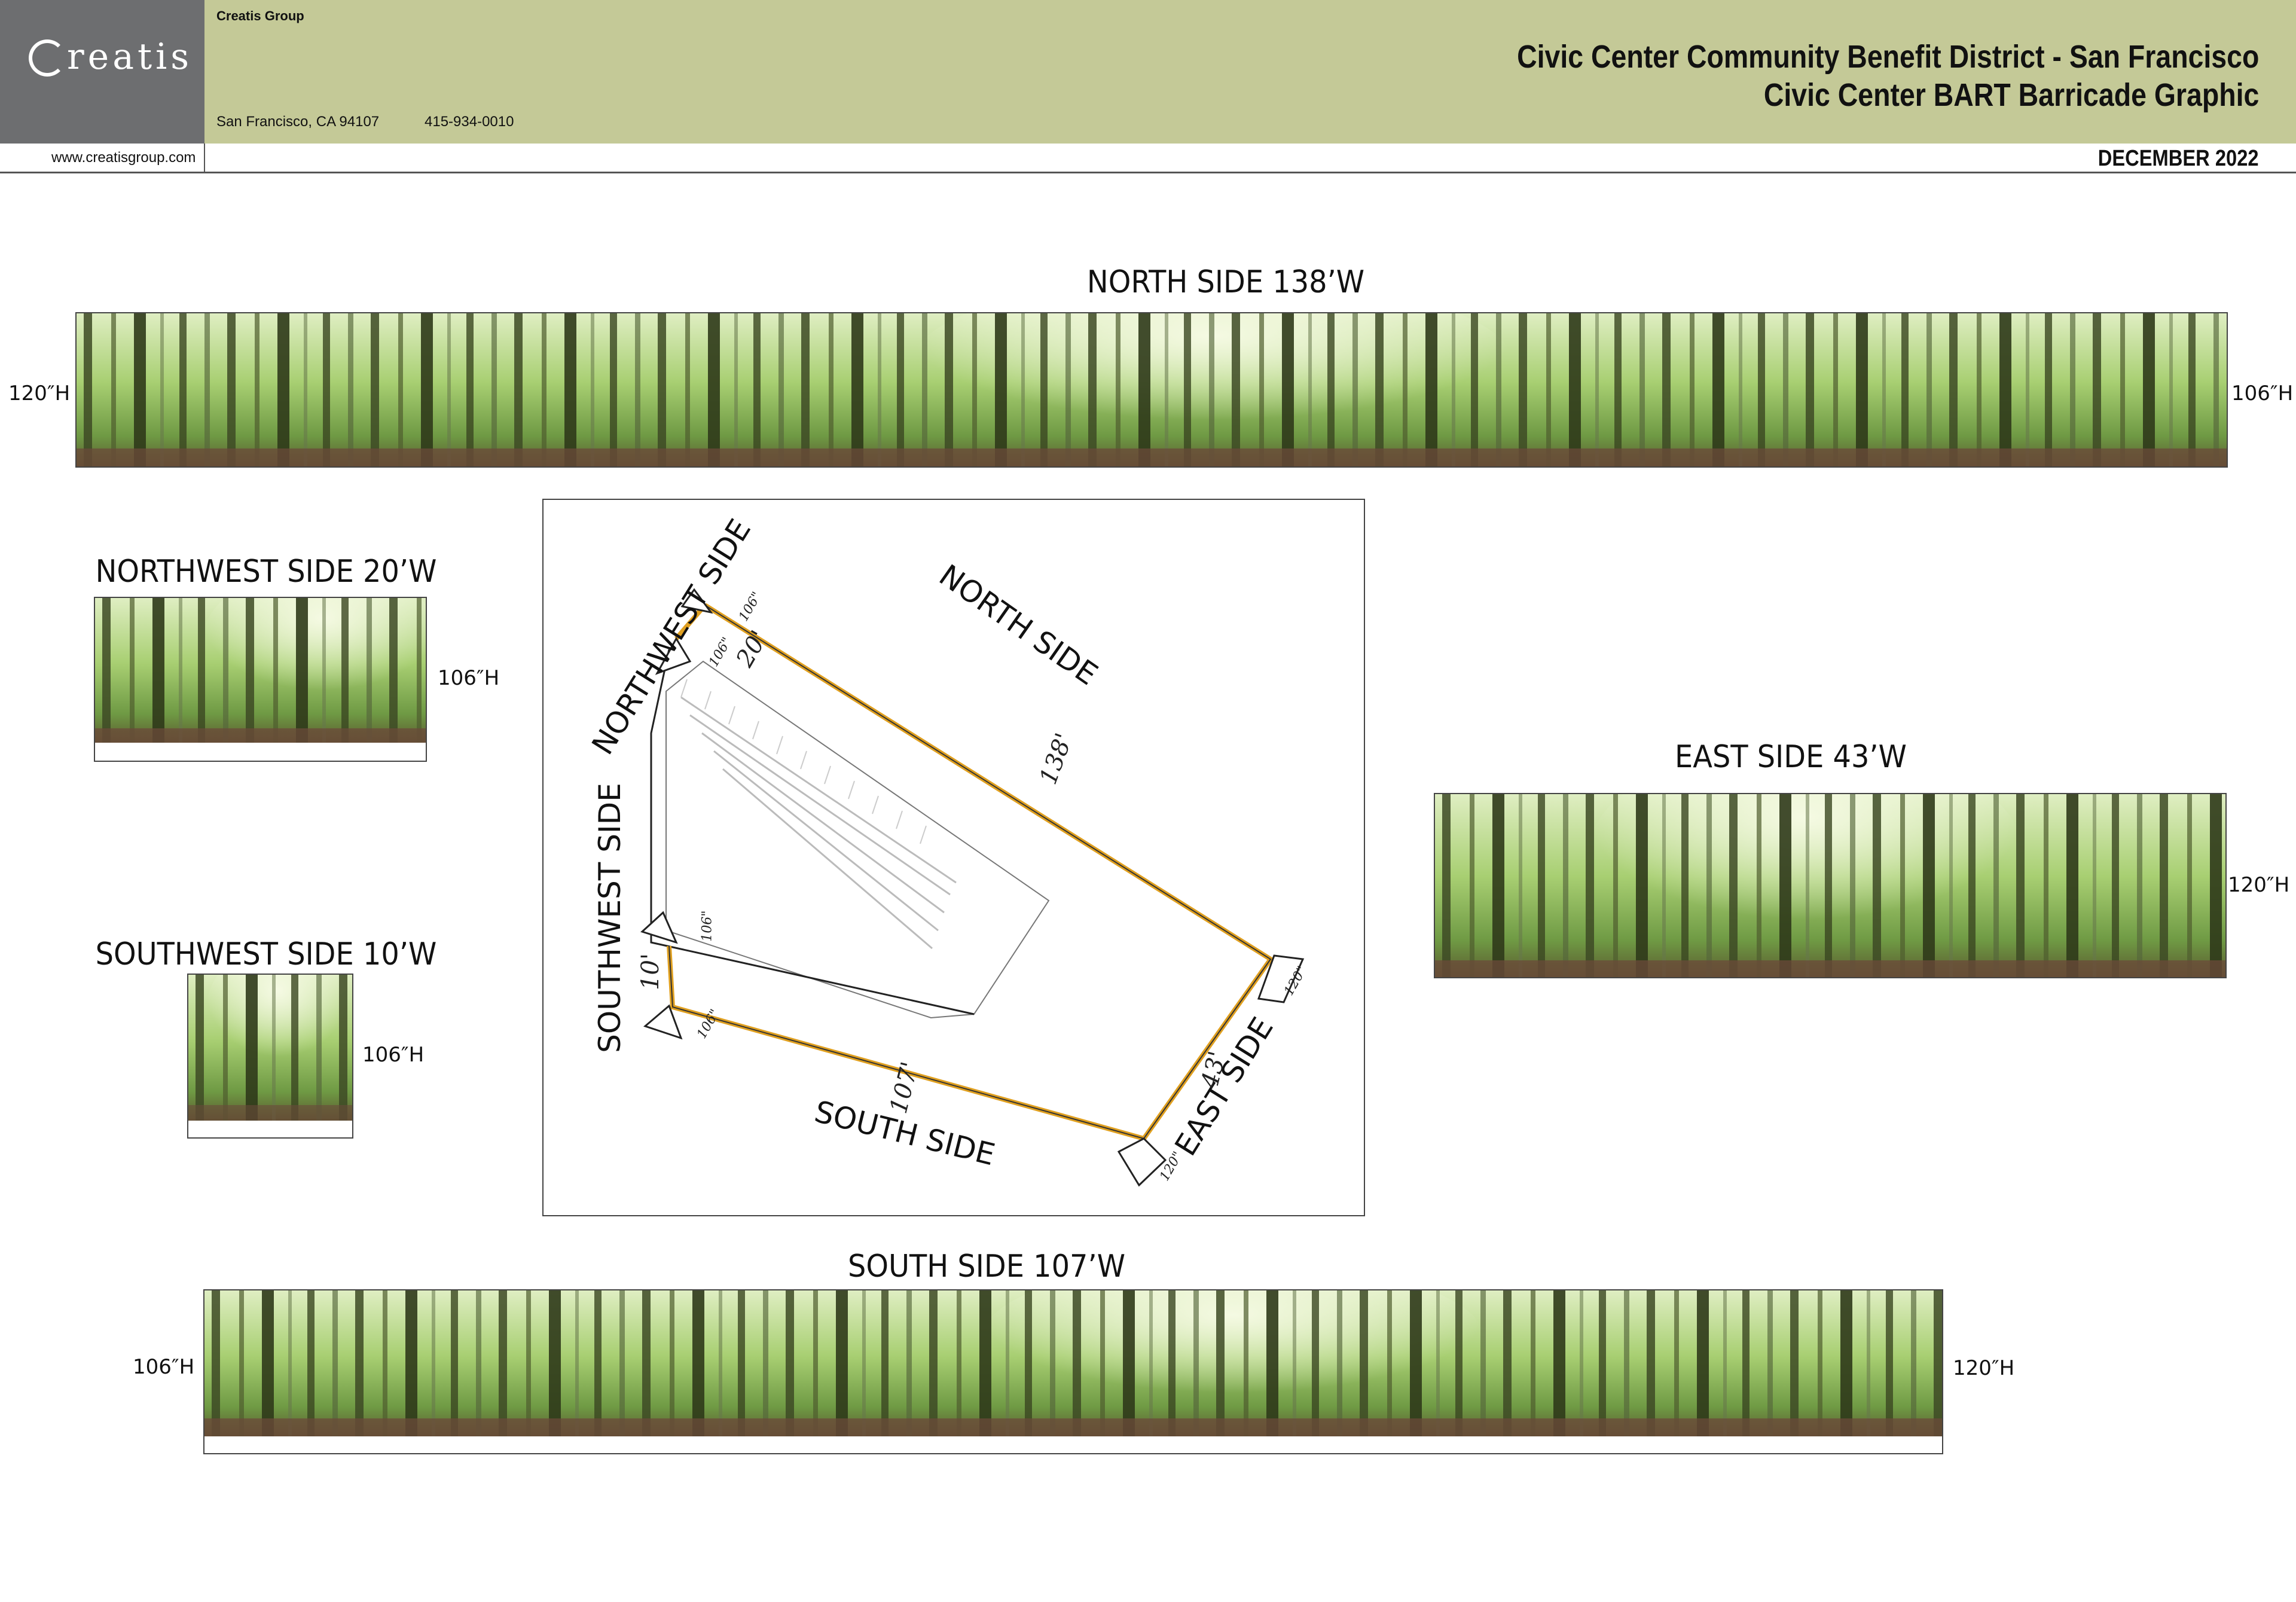 The image size is (2296, 1602). Describe the element at coordinates (2262, 393) in the screenshot. I see `north-right-height: 106″H` at that location.